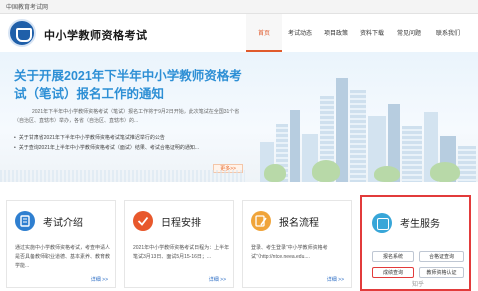 The image size is (478, 291). I want to click on candidate-services-panel: 考生服务 报名系统 合格证查询 成绩查询 教师资格认证, so click(415, 243).